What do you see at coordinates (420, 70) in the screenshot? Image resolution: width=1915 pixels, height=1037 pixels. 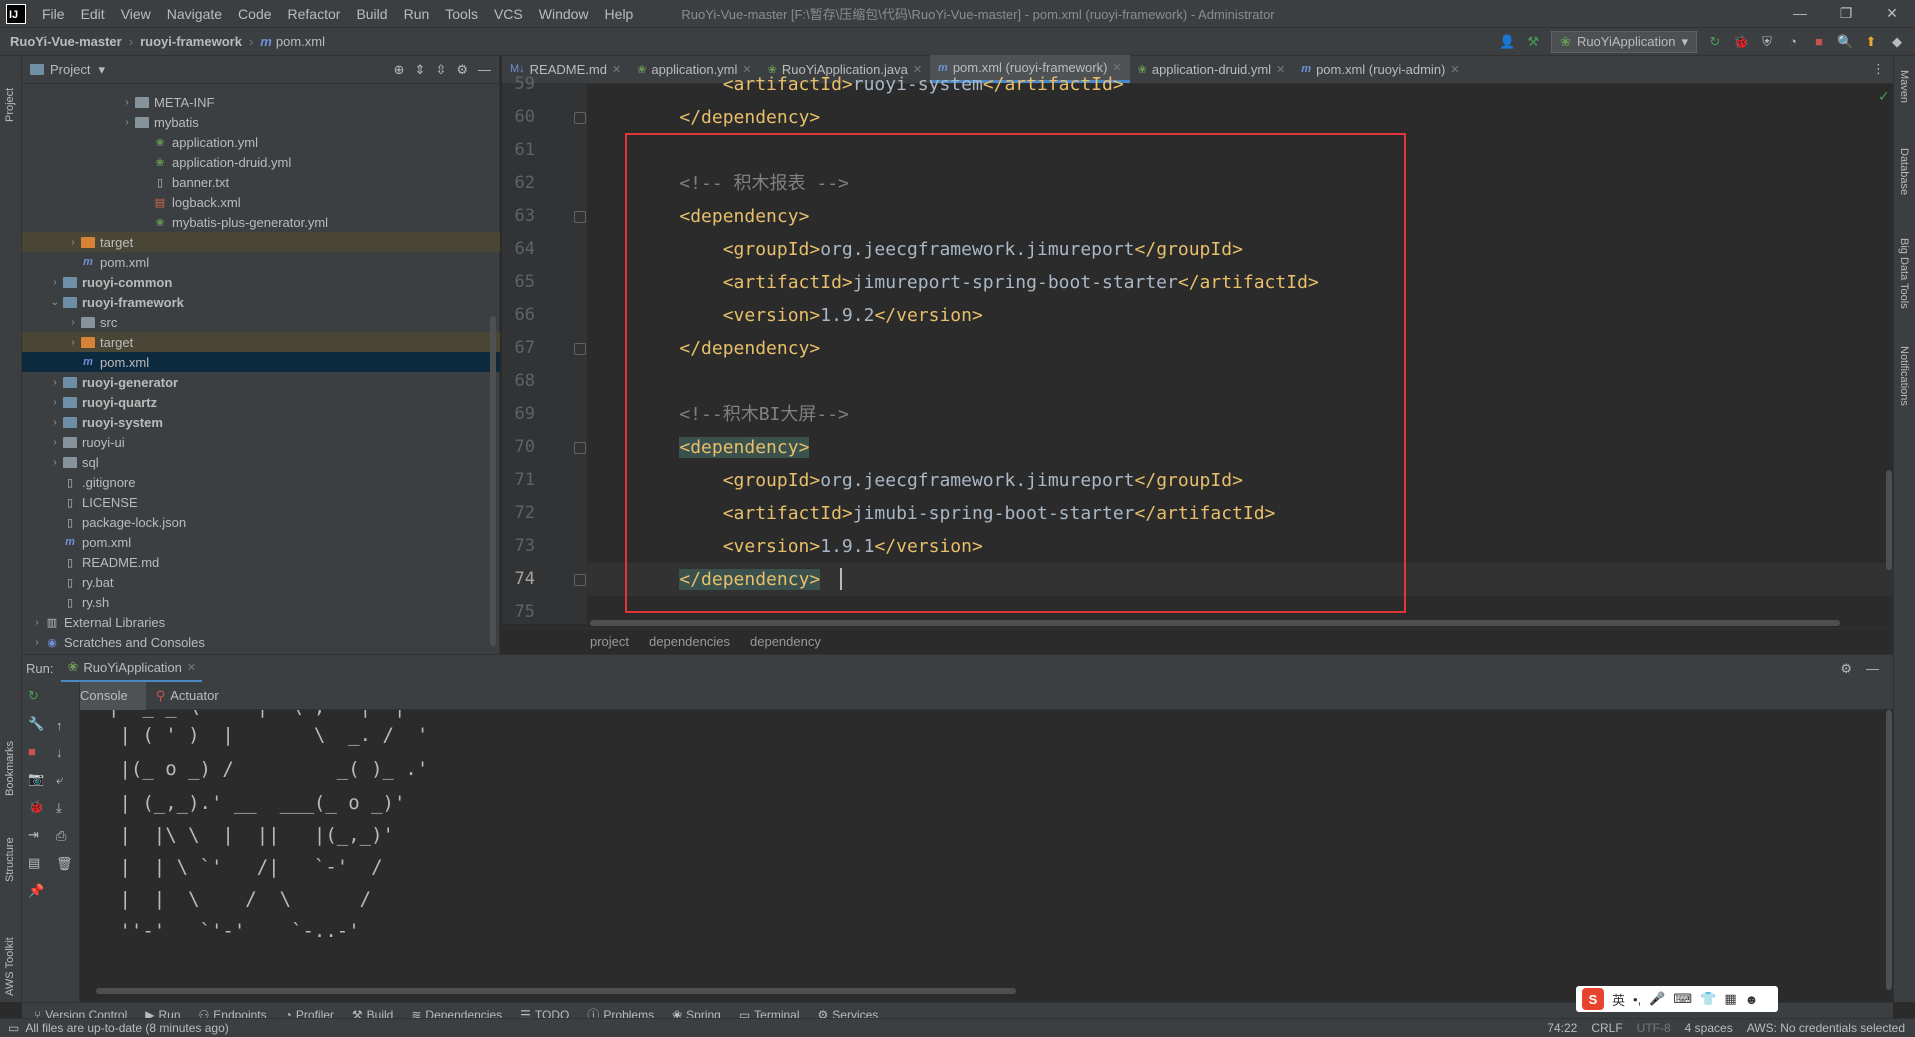 I see `expand-all-icon: ⇕` at bounding box center [420, 70].